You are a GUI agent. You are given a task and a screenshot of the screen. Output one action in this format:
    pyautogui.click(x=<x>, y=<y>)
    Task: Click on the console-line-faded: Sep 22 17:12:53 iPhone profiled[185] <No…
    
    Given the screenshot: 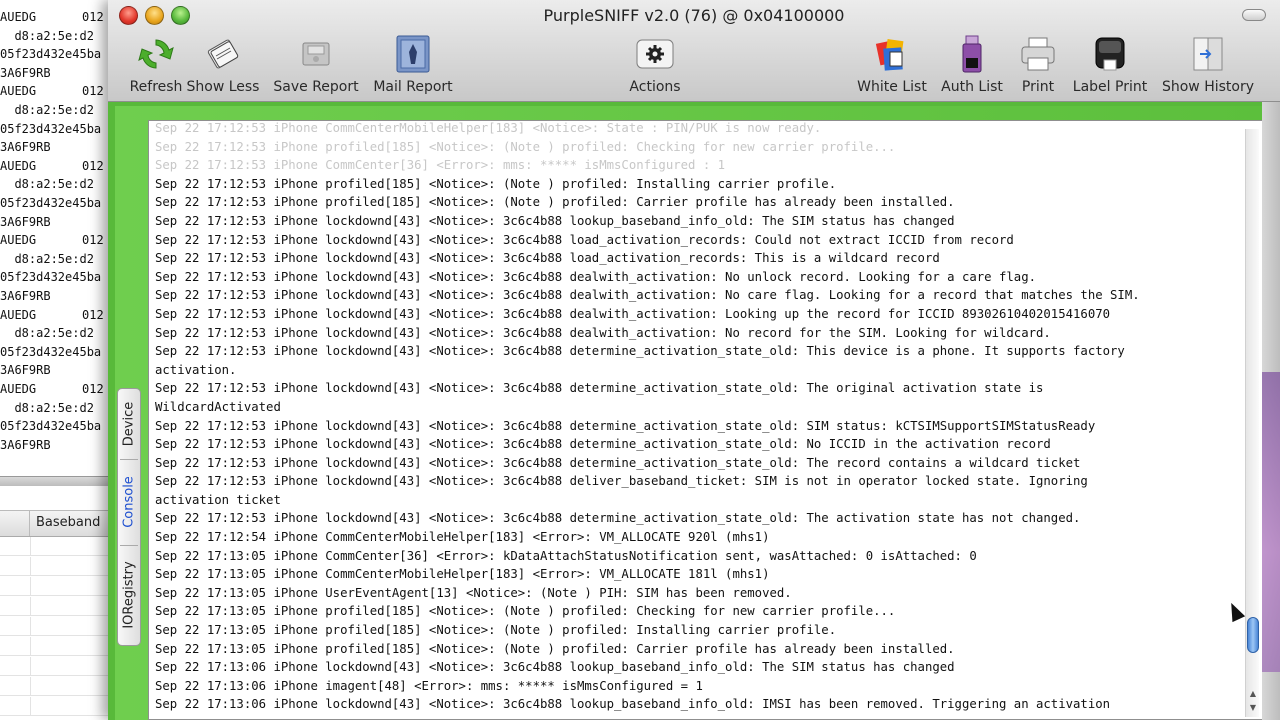 What is the action you would take?
    pyautogui.click(x=525, y=146)
    